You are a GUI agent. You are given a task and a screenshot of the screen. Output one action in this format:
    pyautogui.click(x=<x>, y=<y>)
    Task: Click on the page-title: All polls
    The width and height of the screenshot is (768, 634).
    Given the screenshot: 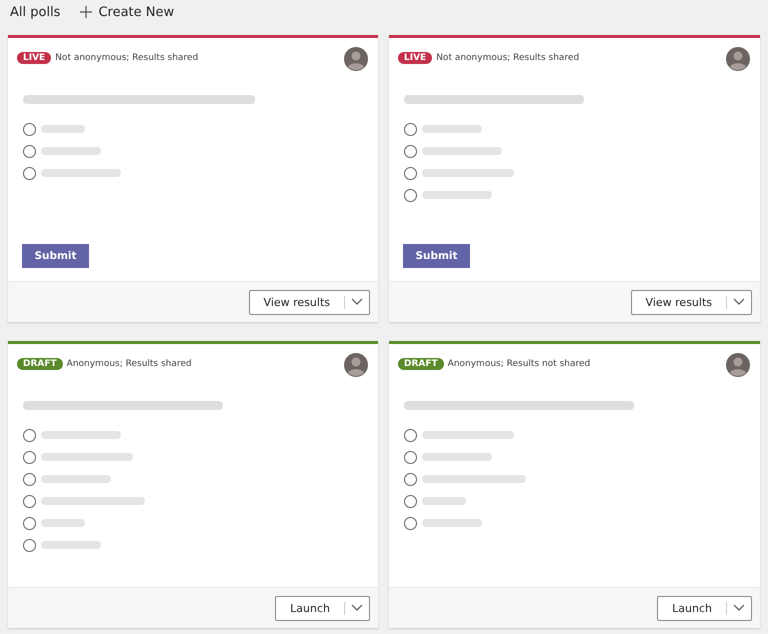 What is the action you would take?
    pyautogui.click(x=35, y=12)
    